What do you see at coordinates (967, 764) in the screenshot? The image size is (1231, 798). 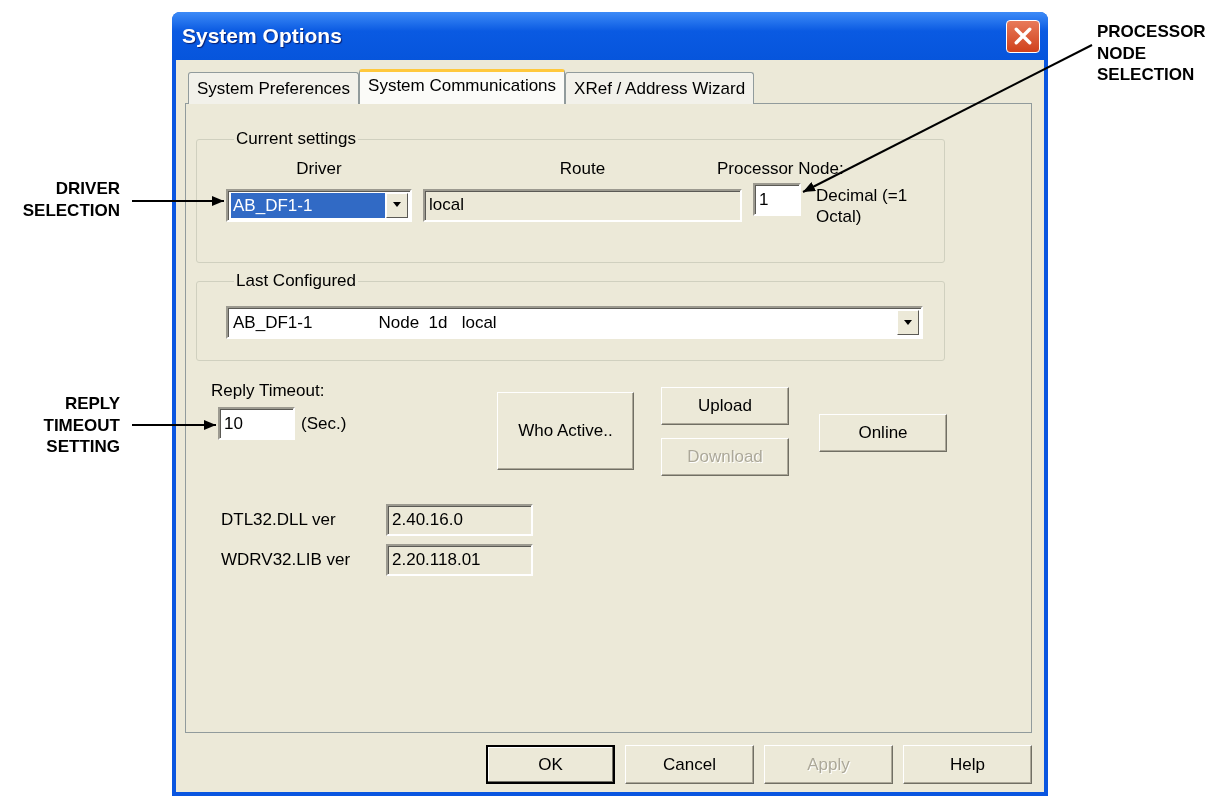 I see `dialog-button: Help` at bounding box center [967, 764].